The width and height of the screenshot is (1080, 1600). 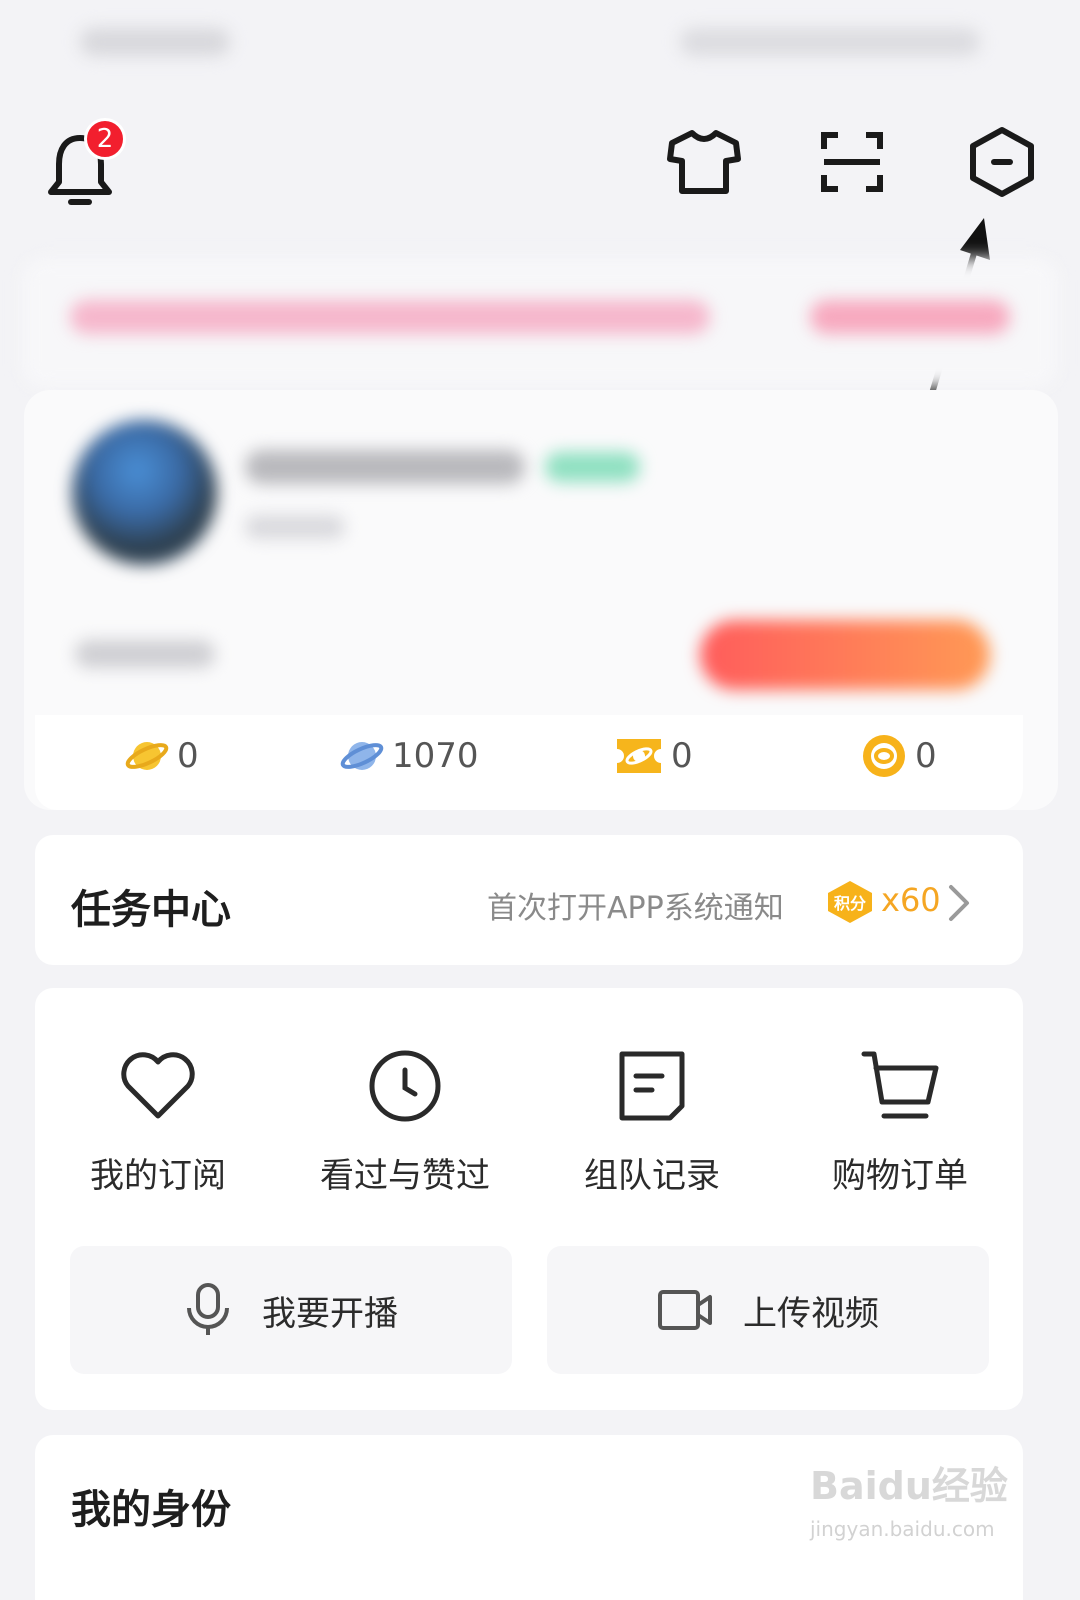 I want to click on task-center-title: 任务中心, so click(x=151, y=910).